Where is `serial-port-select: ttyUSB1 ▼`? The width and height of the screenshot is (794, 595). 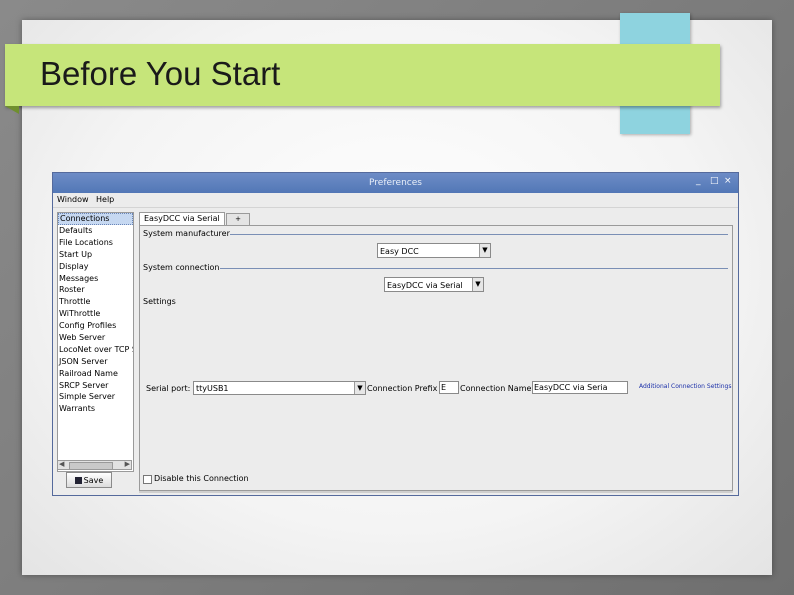
serial-port-select: ttyUSB1 ▼ is located at coordinates (279, 388).